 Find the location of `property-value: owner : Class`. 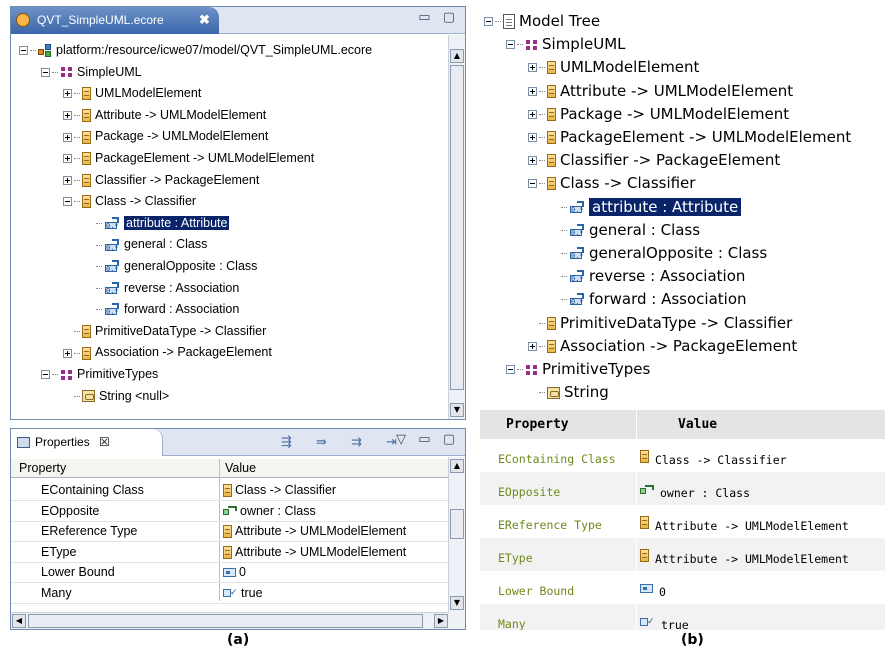

property-value: owner : Class is located at coordinates (269, 511).